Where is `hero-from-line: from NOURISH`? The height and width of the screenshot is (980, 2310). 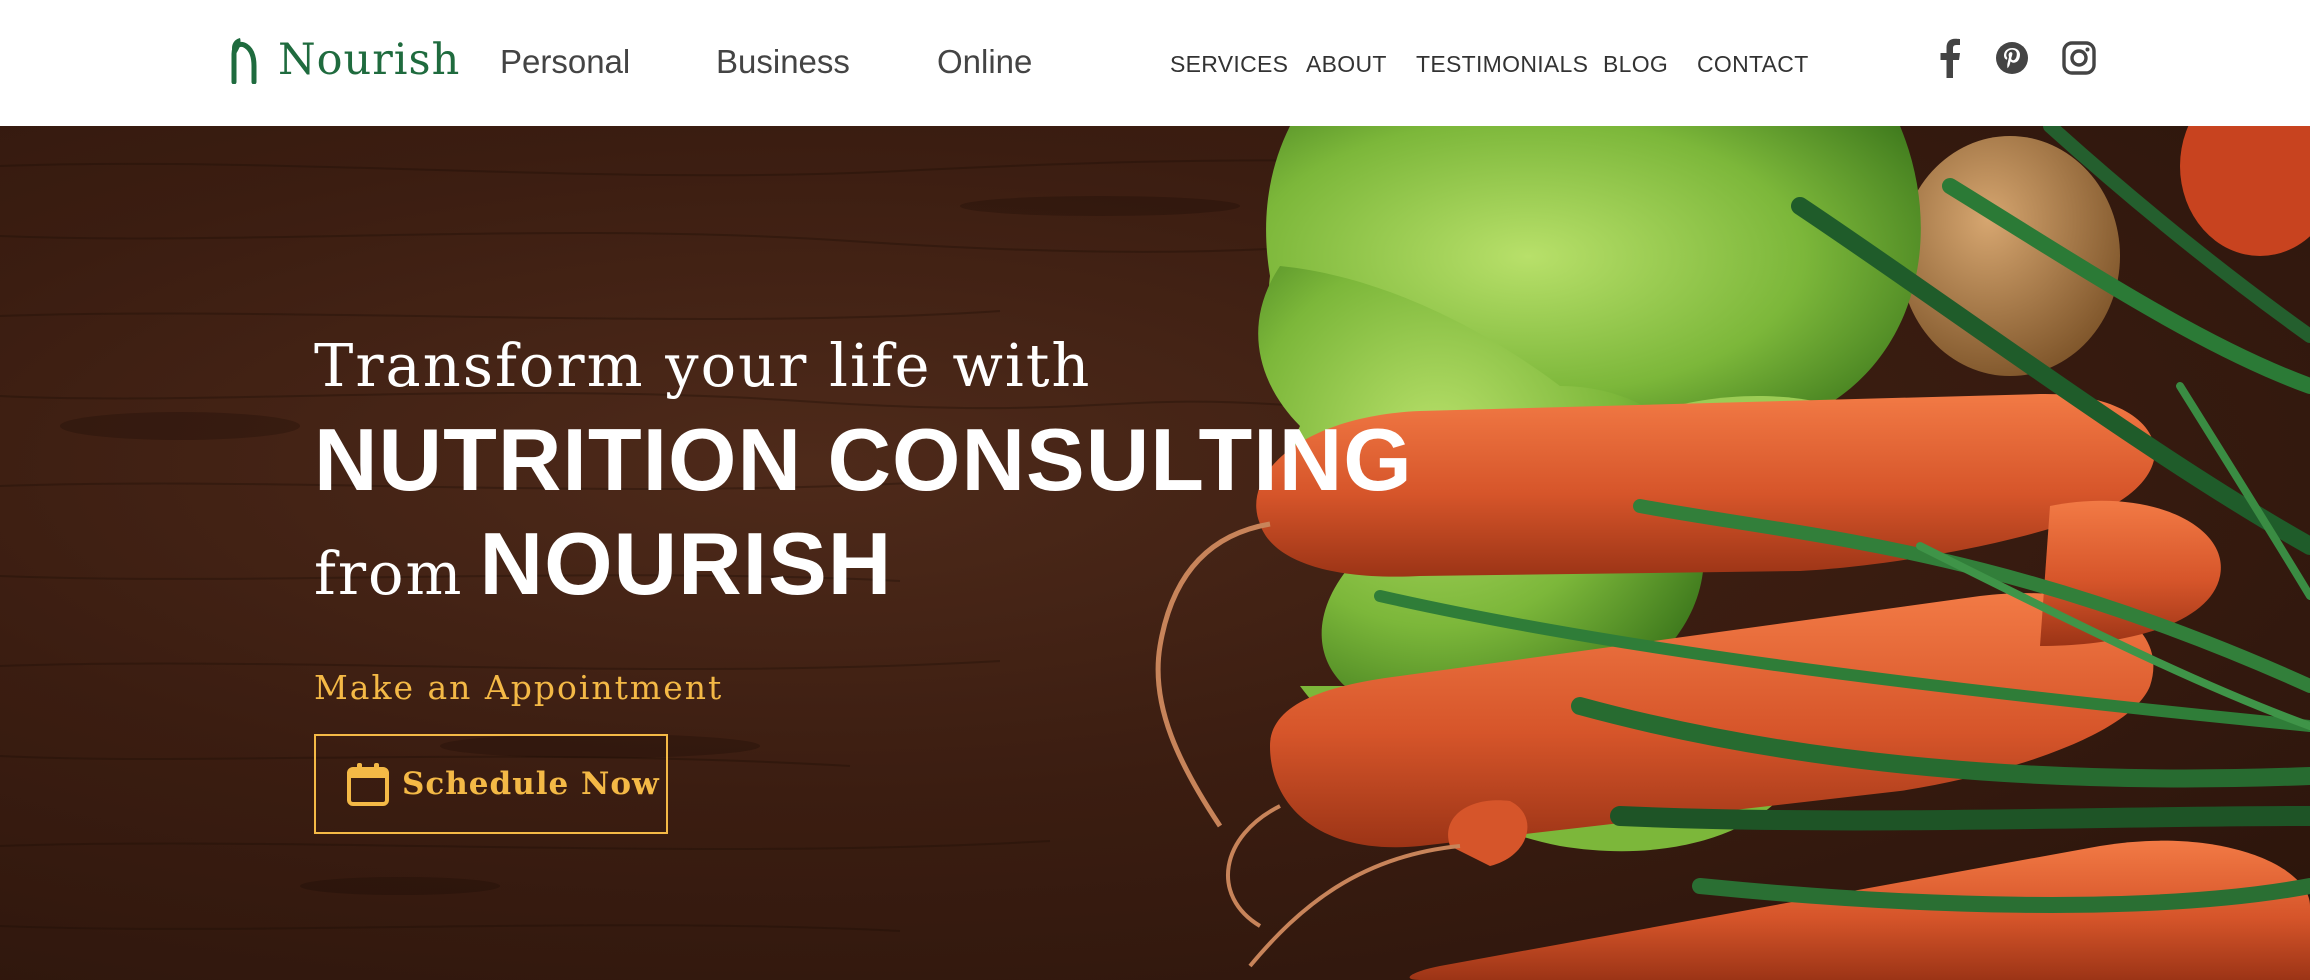
hero-from-line: from NOURISH is located at coordinates (864, 569).